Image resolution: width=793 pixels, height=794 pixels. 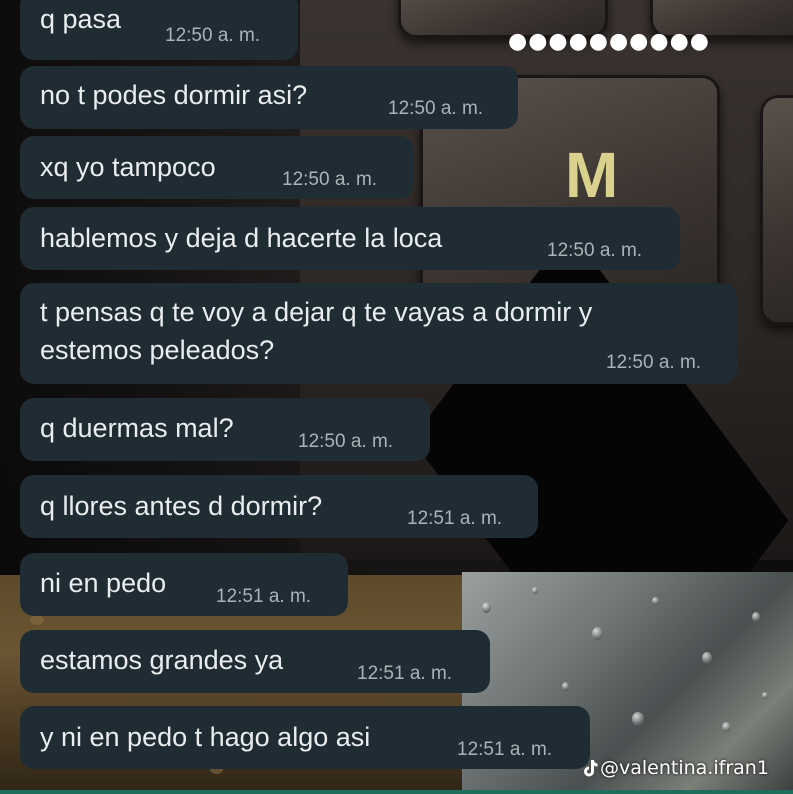 What do you see at coordinates (81, 19) in the screenshot?
I see `message-text: q pasa` at bounding box center [81, 19].